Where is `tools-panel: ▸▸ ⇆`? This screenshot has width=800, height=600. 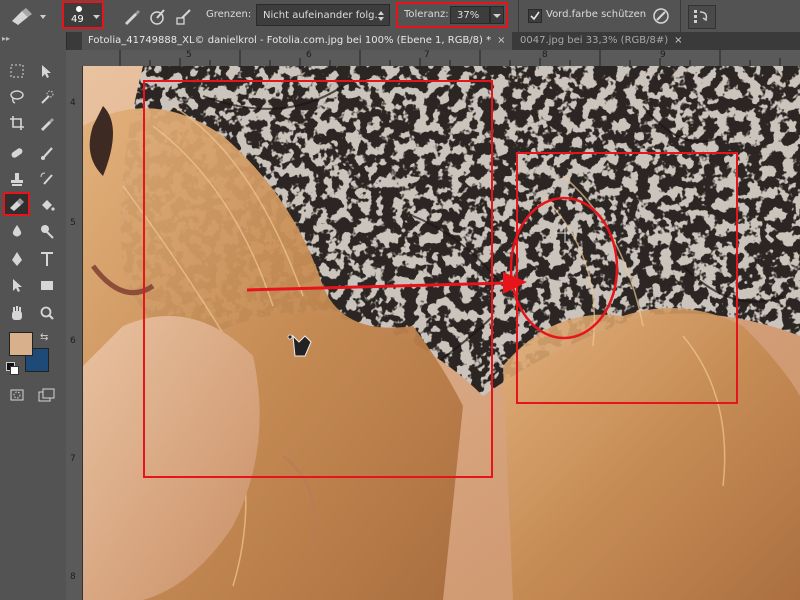
tools-panel: ▸▸ ⇆ is located at coordinates (33, 316).